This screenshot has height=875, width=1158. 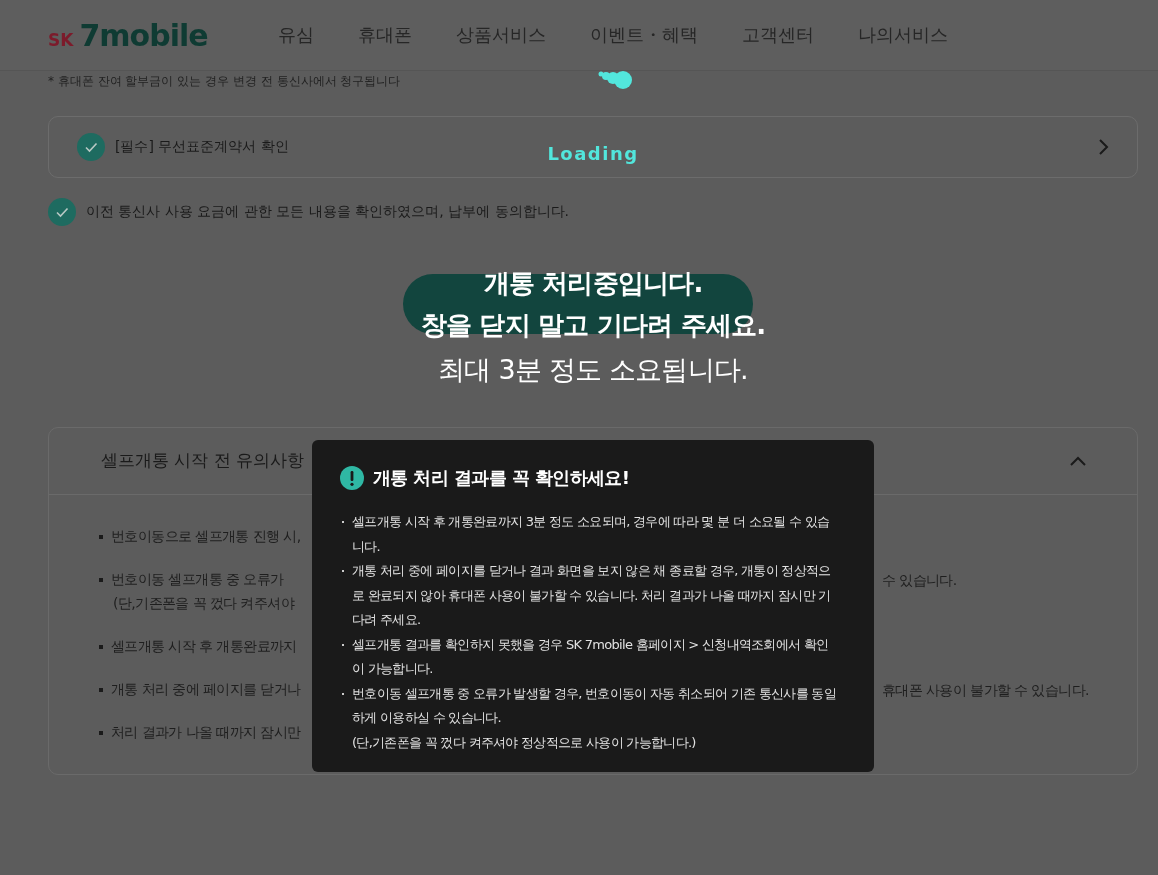 What do you see at coordinates (903, 35) in the screenshot?
I see `nav-link: 나의서비스` at bounding box center [903, 35].